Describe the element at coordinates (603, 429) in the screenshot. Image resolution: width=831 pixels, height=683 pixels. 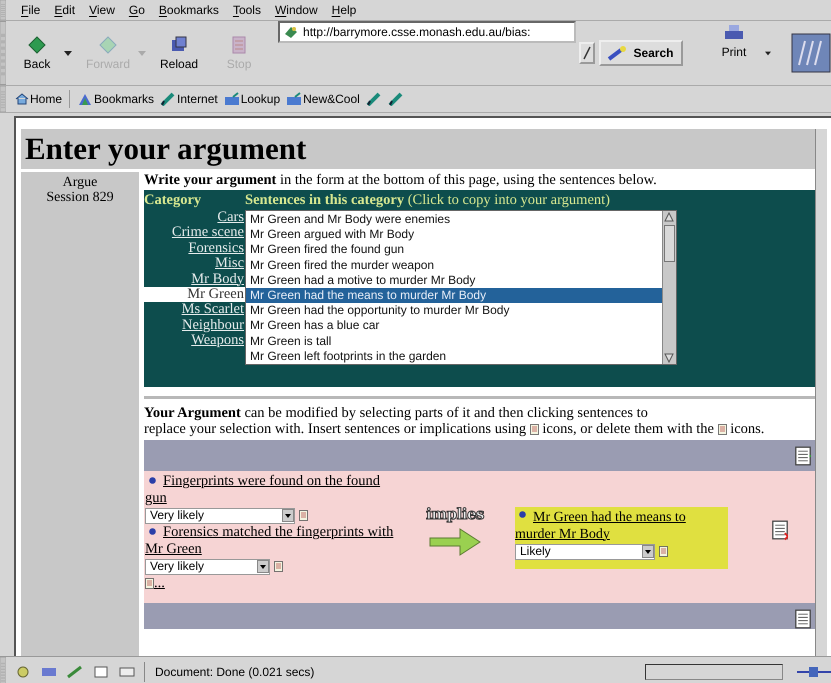
I see `help-text: icons, or delete them` at that location.